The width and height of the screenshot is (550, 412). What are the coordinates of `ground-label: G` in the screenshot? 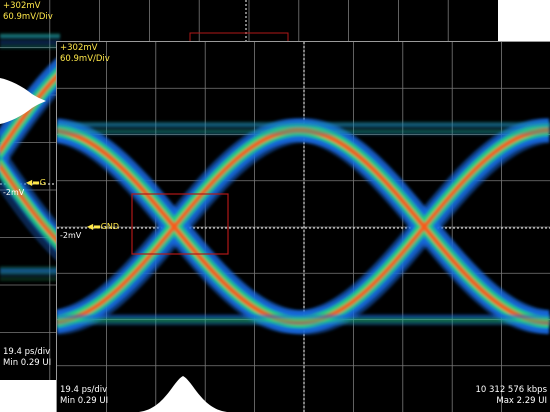 It's located at (42, 182).